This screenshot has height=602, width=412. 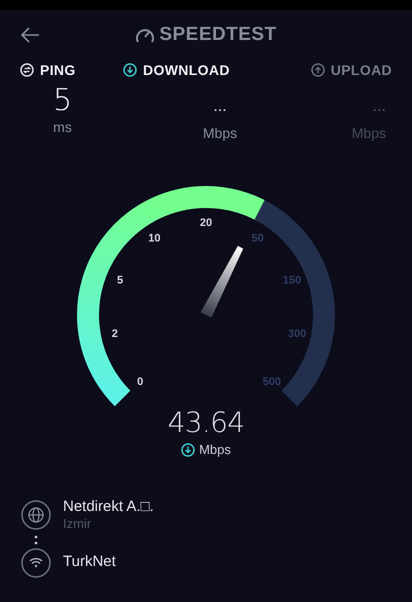 What do you see at coordinates (36, 563) in the screenshot?
I see `wifi-icon` at bounding box center [36, 563].